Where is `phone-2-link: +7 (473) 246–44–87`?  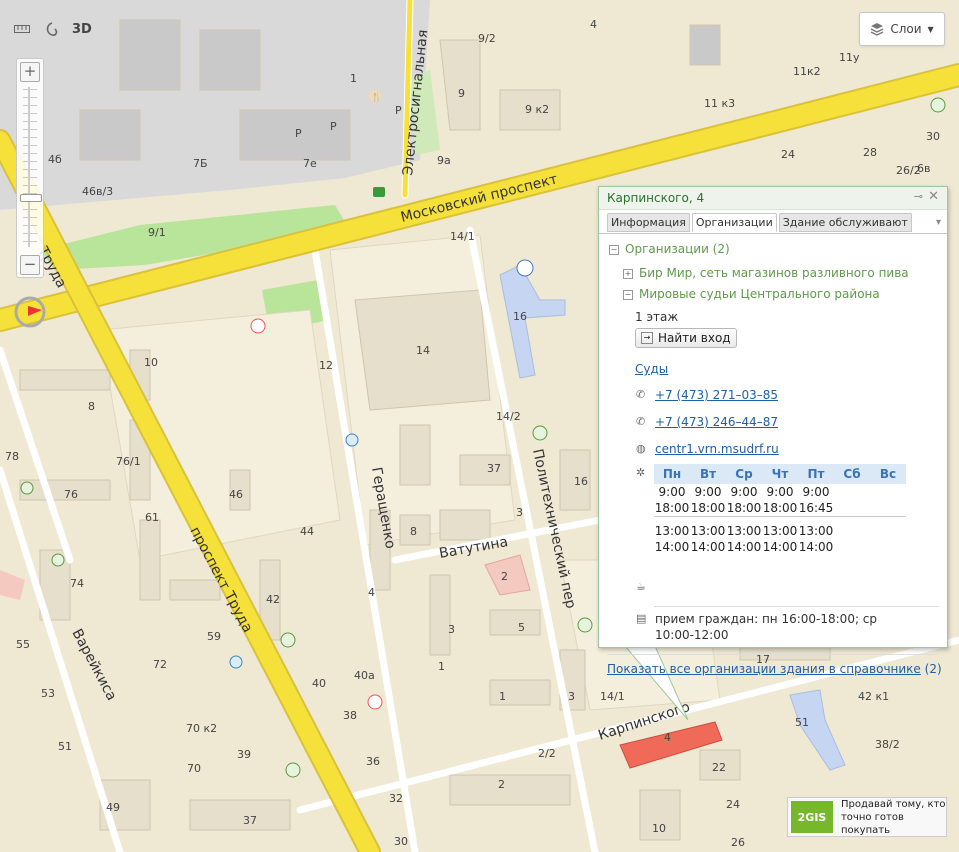 phone-2-link: +7 (473) 246–44–87 is located at coordinates (716, 422).